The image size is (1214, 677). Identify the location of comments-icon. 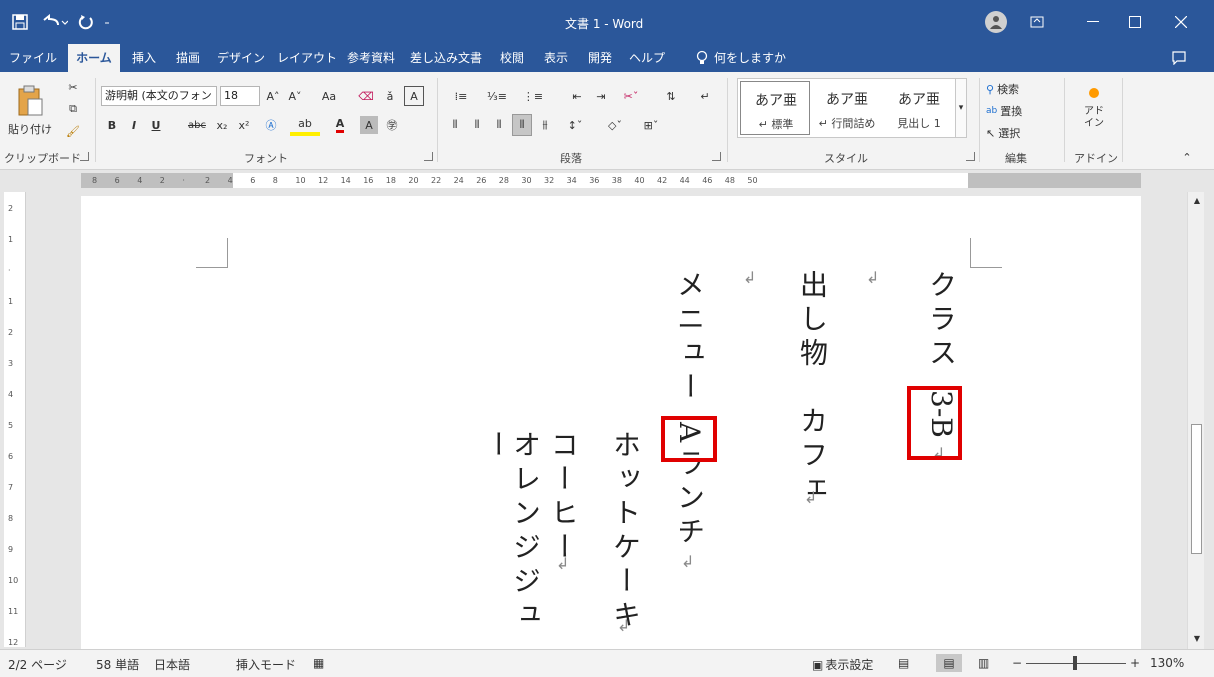
(1179, 58).